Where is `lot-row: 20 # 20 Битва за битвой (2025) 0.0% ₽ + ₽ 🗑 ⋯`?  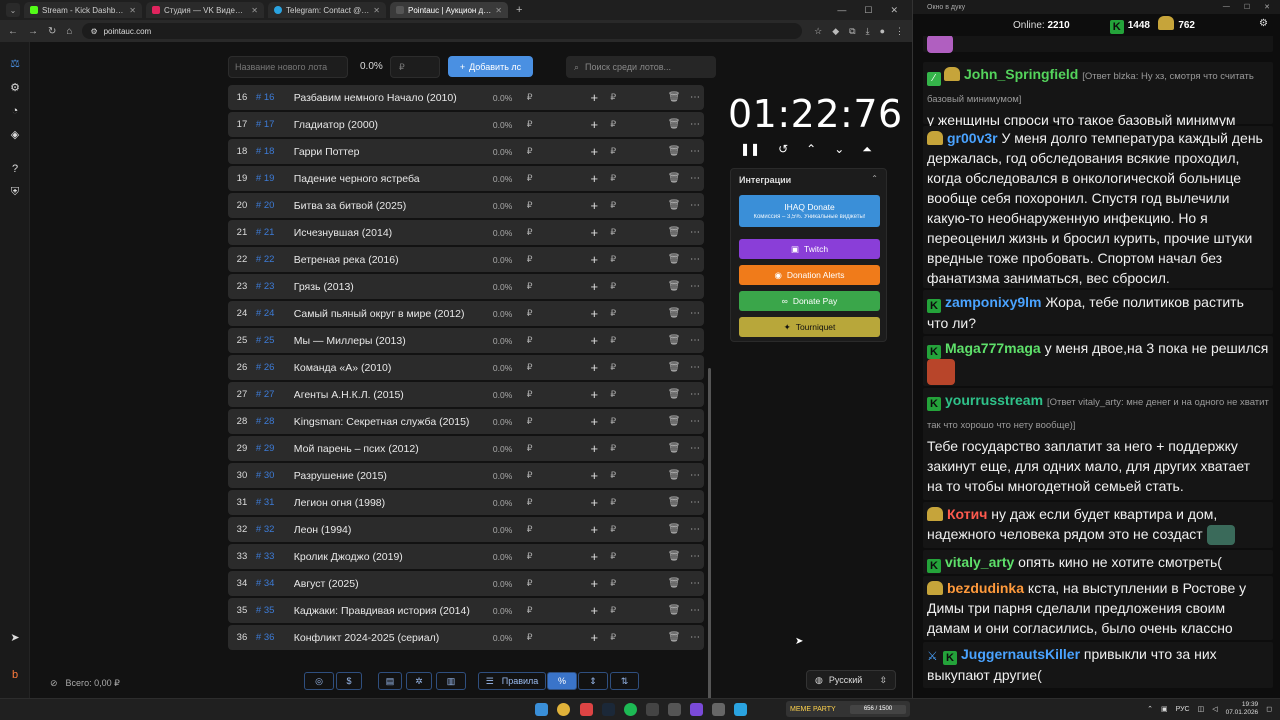 lot-row: 20 # 20 Битва за битвой (2025) 0.0% ₽ + ₽ 🗑 ⋯ is located at coordinates (466, 205).